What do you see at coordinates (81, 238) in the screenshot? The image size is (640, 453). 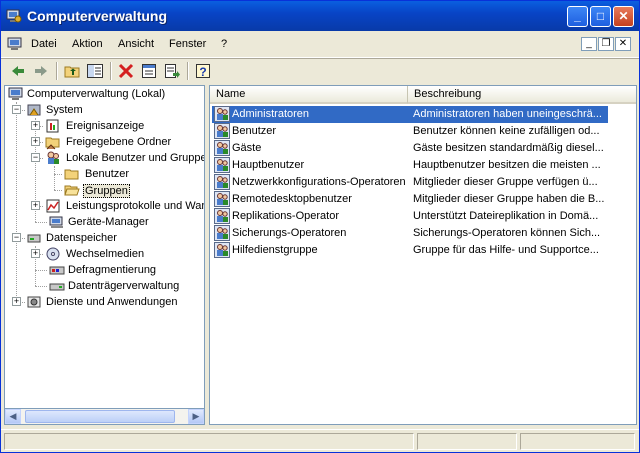 I see `tree-item-label: Datenspeicher` at bounding box center [81, 238].